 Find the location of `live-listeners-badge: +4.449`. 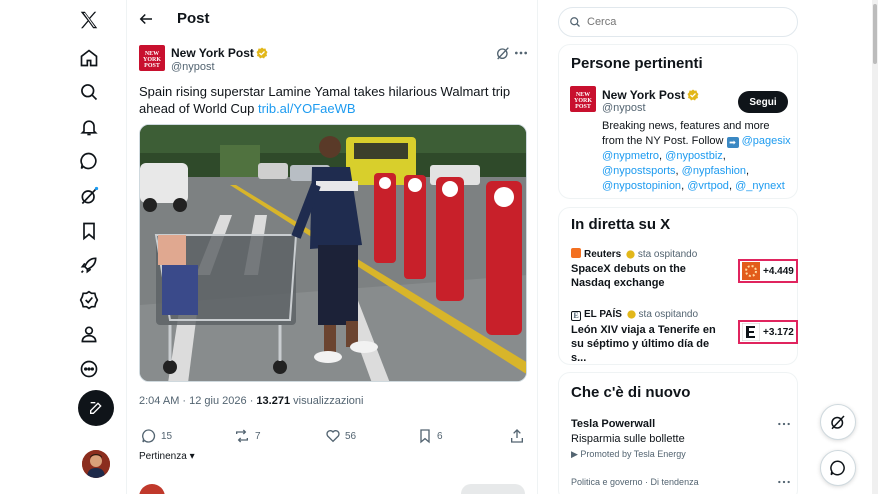

live-listeners-badge: +4.449 is located at coordinates (768, 271).